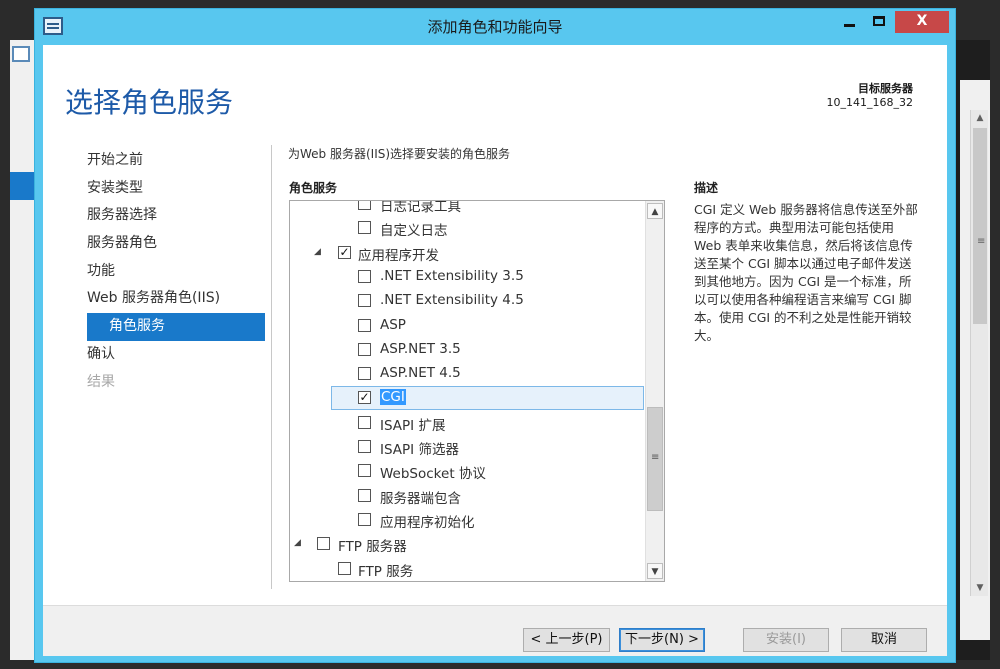 The height and width of the screenshot is (669, 1000). Describe the element at coordinates (414, 231) in the screenshot. I see `tree-item-label: 自定义日志` at that location.